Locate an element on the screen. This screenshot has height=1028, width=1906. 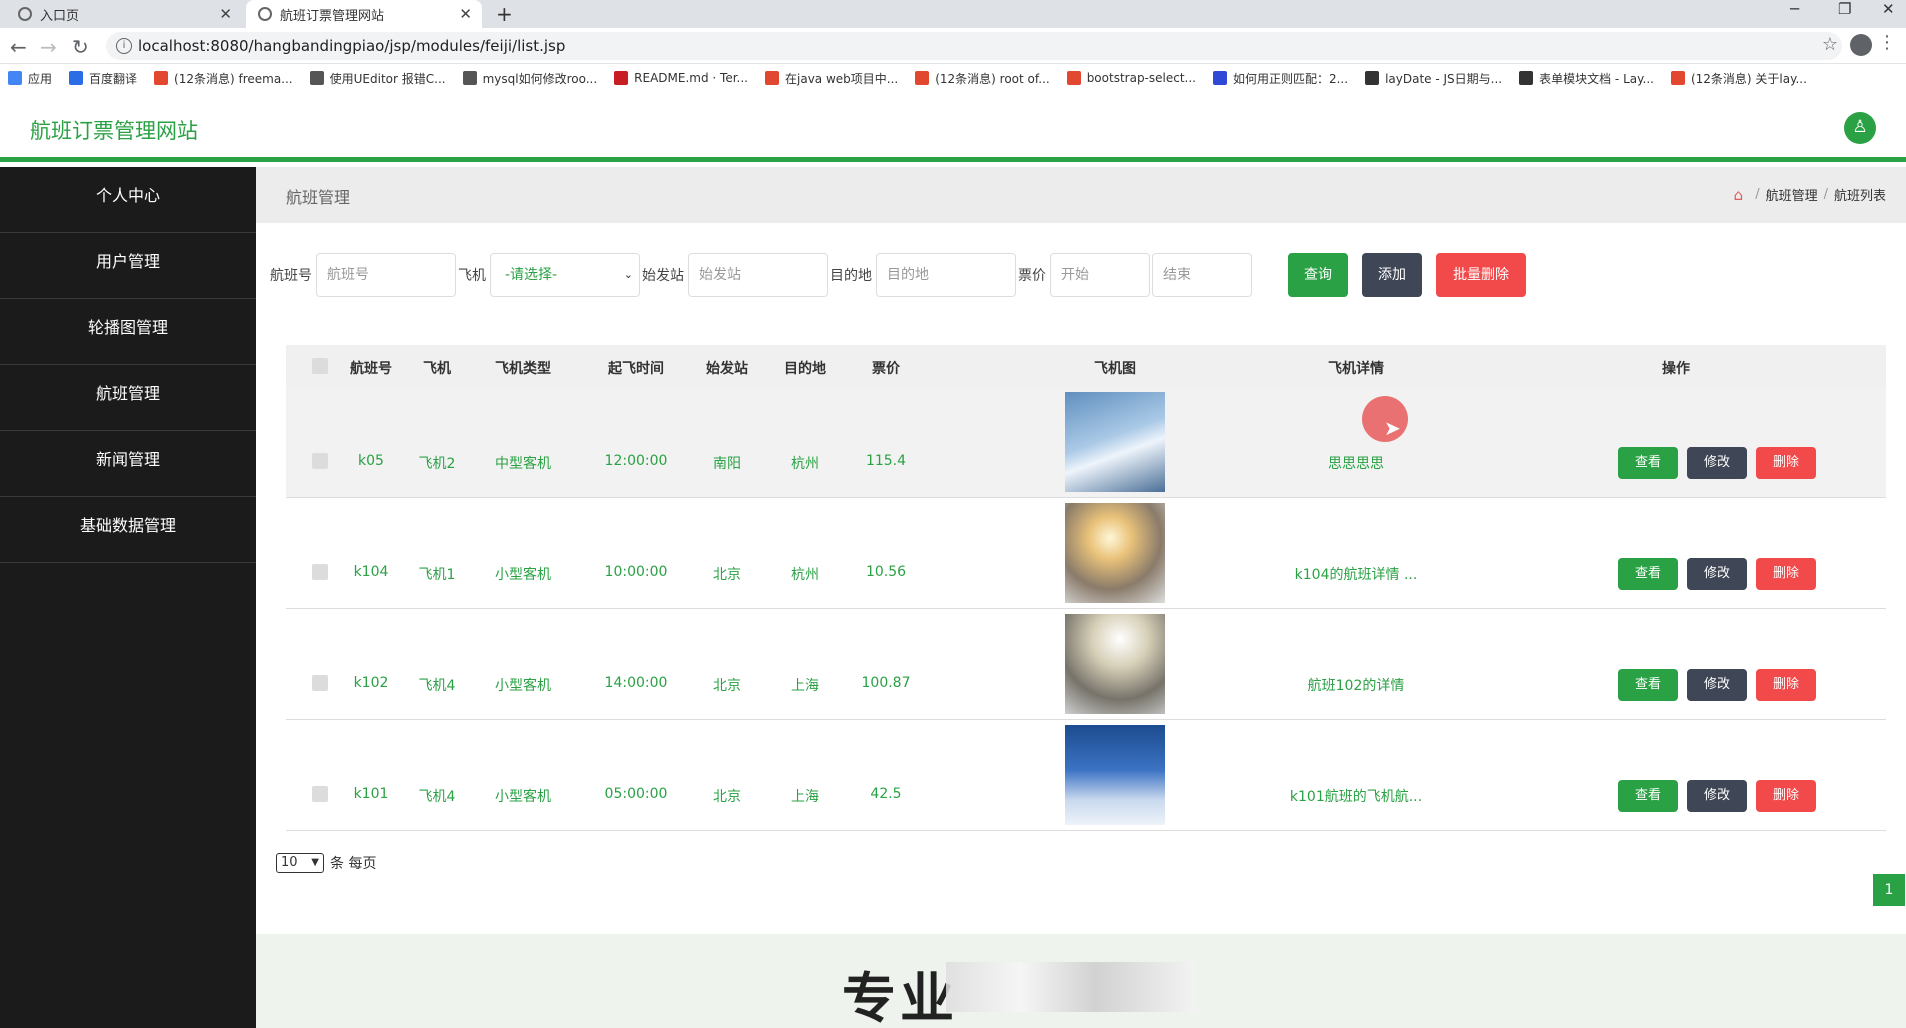
home-icon: ⌂ is located at coordinates (1739, 195).